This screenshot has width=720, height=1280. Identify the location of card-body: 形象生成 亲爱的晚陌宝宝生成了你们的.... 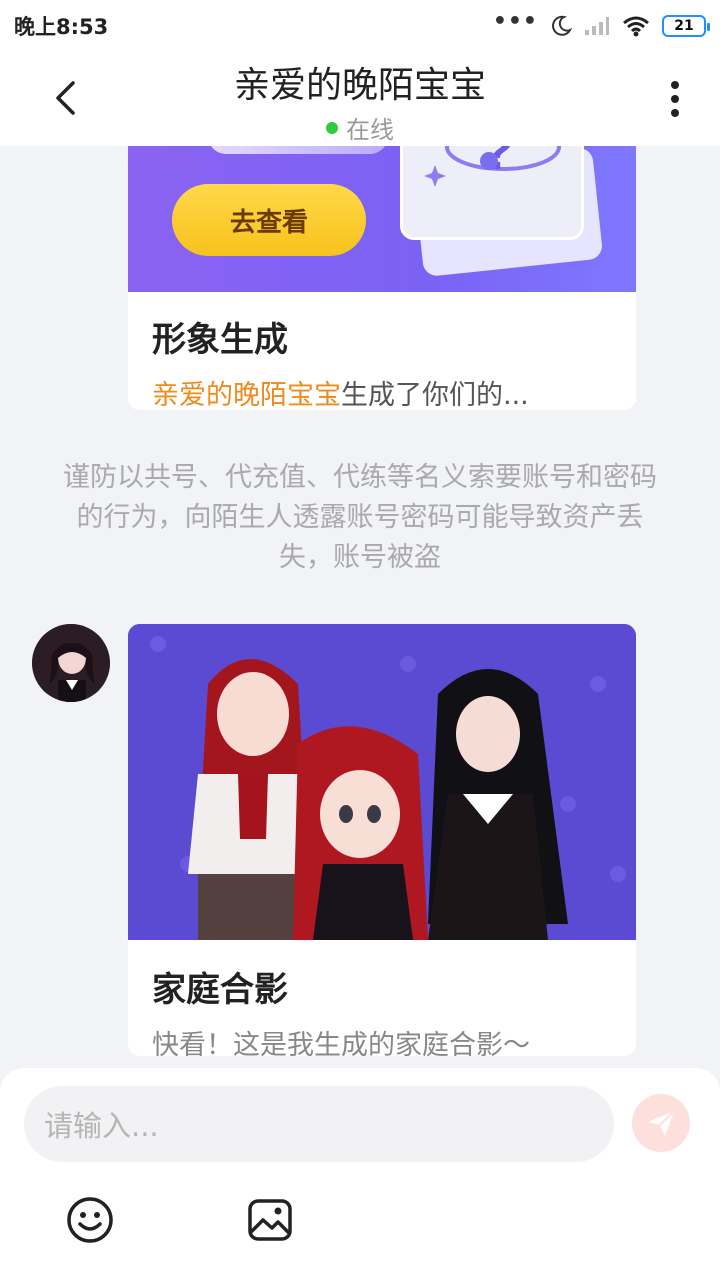
(382, 351).